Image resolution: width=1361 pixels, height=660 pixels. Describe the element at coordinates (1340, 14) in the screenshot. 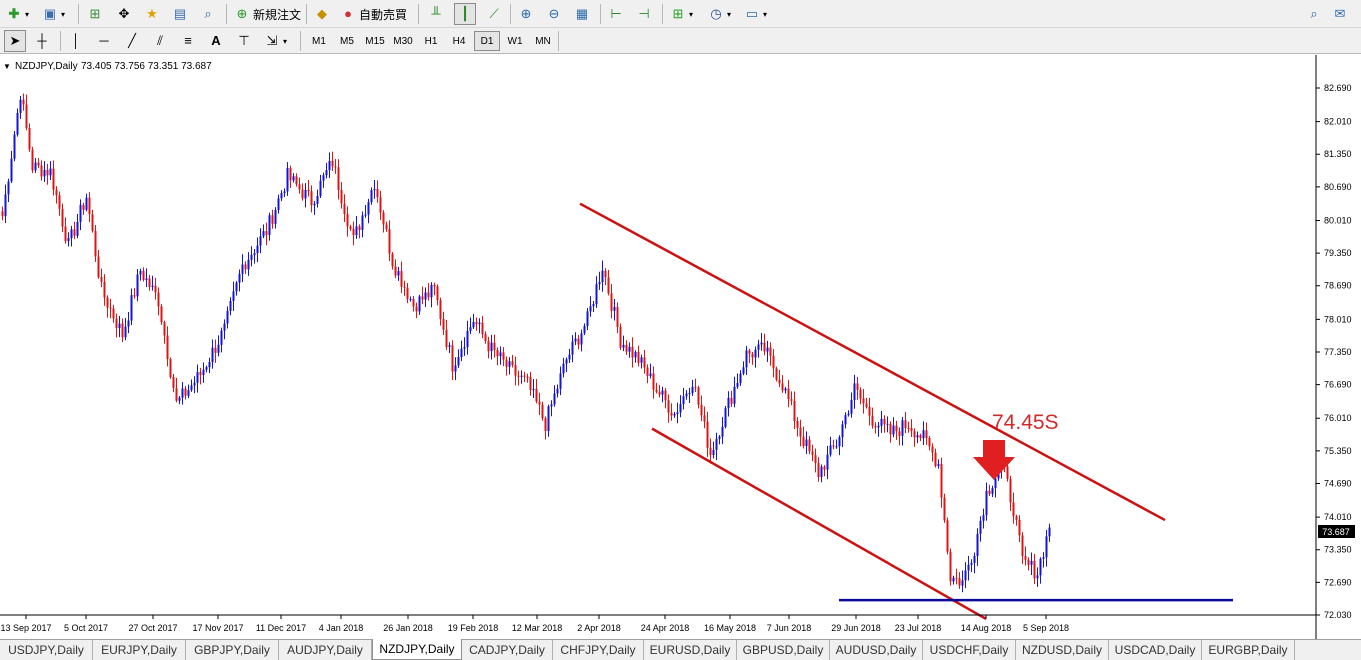

I see `community-button: ✉` at that location.